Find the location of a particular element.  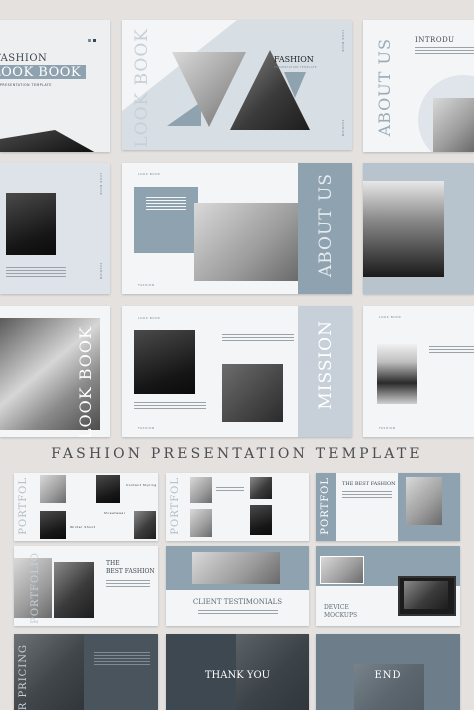

device-phone-photo is located at coordinates (342, 570).